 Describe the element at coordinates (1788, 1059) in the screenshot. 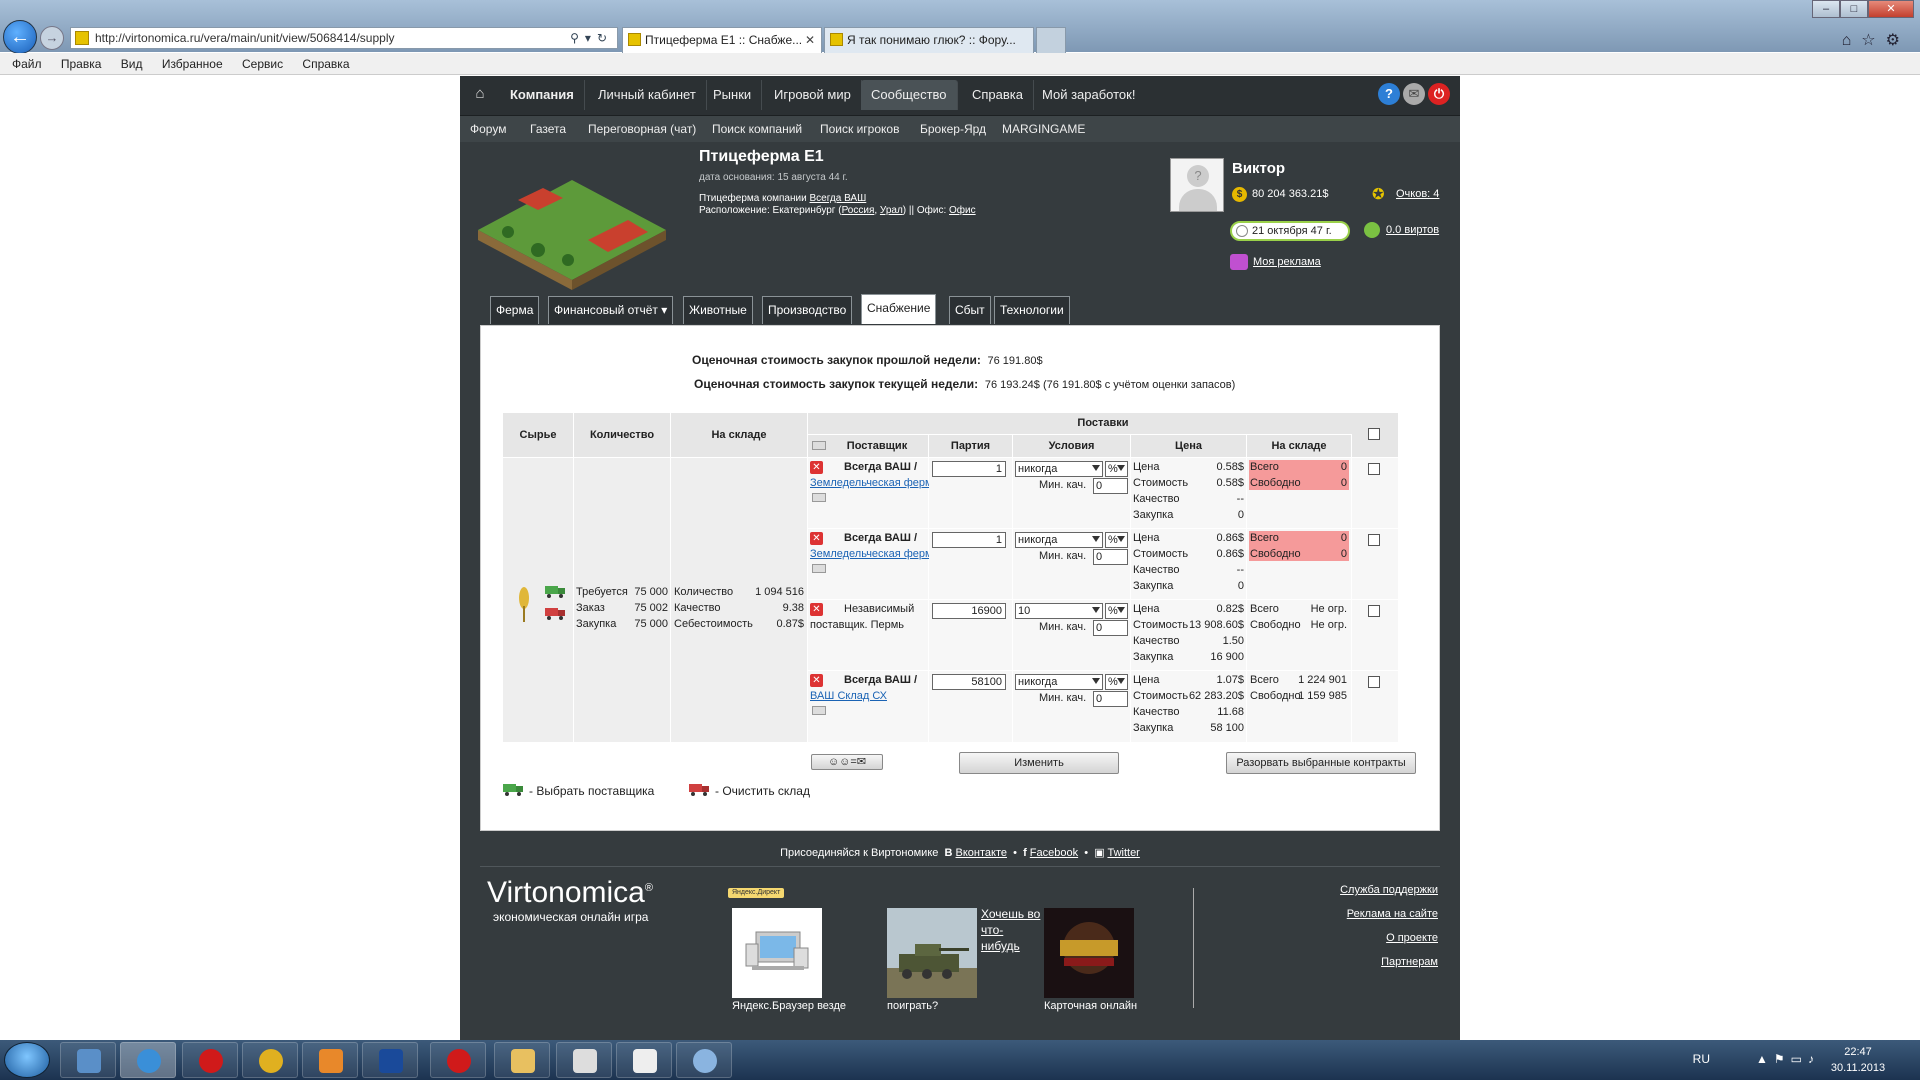

I see `tray-icons: ▲⚑▭♪` at that location.